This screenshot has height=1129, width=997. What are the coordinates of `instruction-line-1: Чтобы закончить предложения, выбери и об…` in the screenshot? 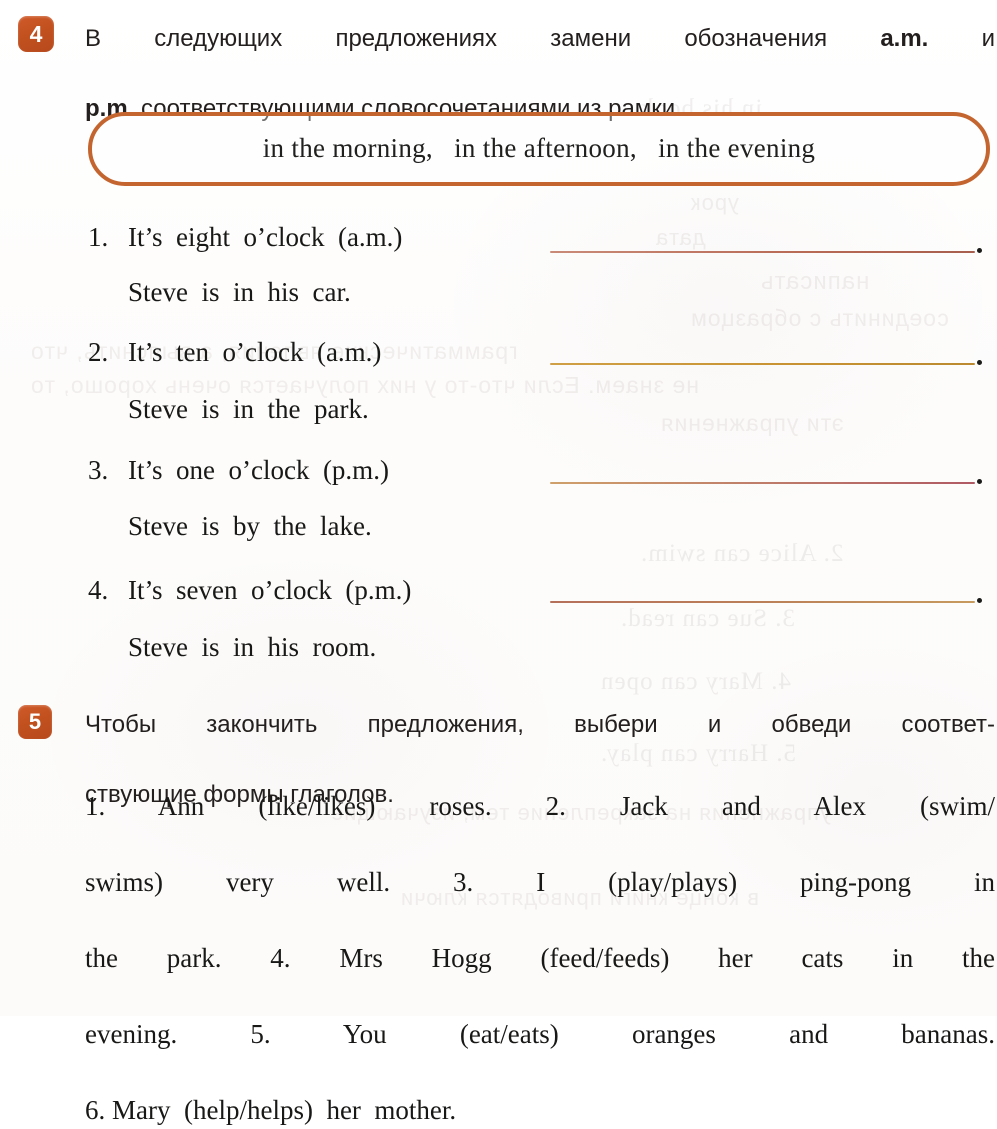 It's located at (540, 724).